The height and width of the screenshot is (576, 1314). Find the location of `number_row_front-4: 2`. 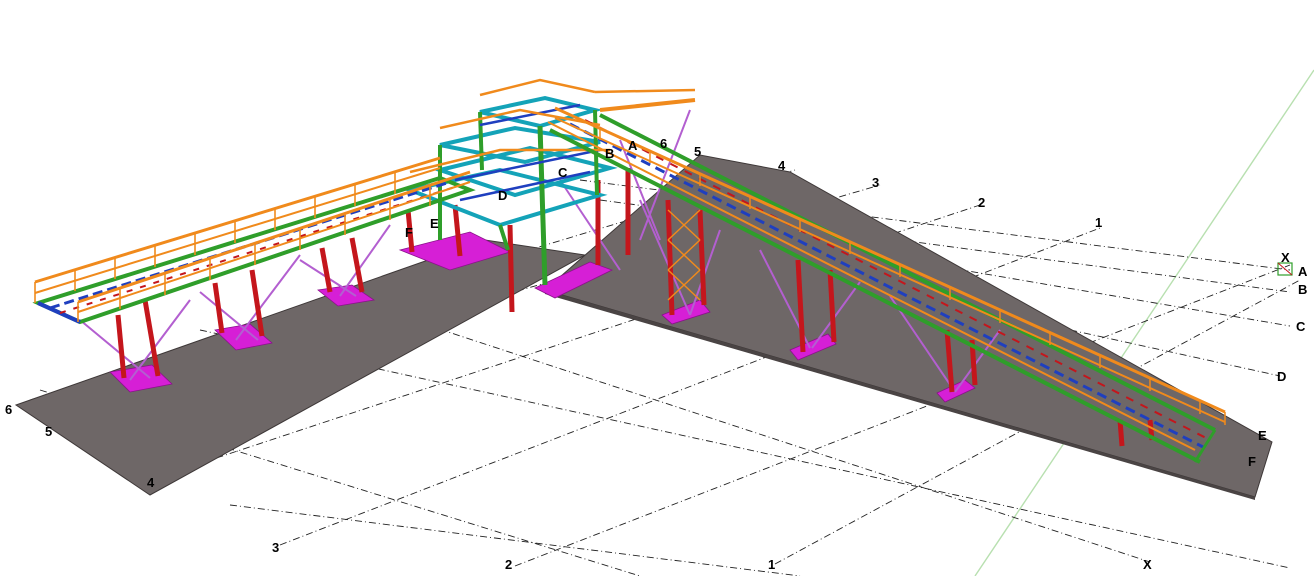

number_row_front-4: 2 is located at coordinates (508, 564).